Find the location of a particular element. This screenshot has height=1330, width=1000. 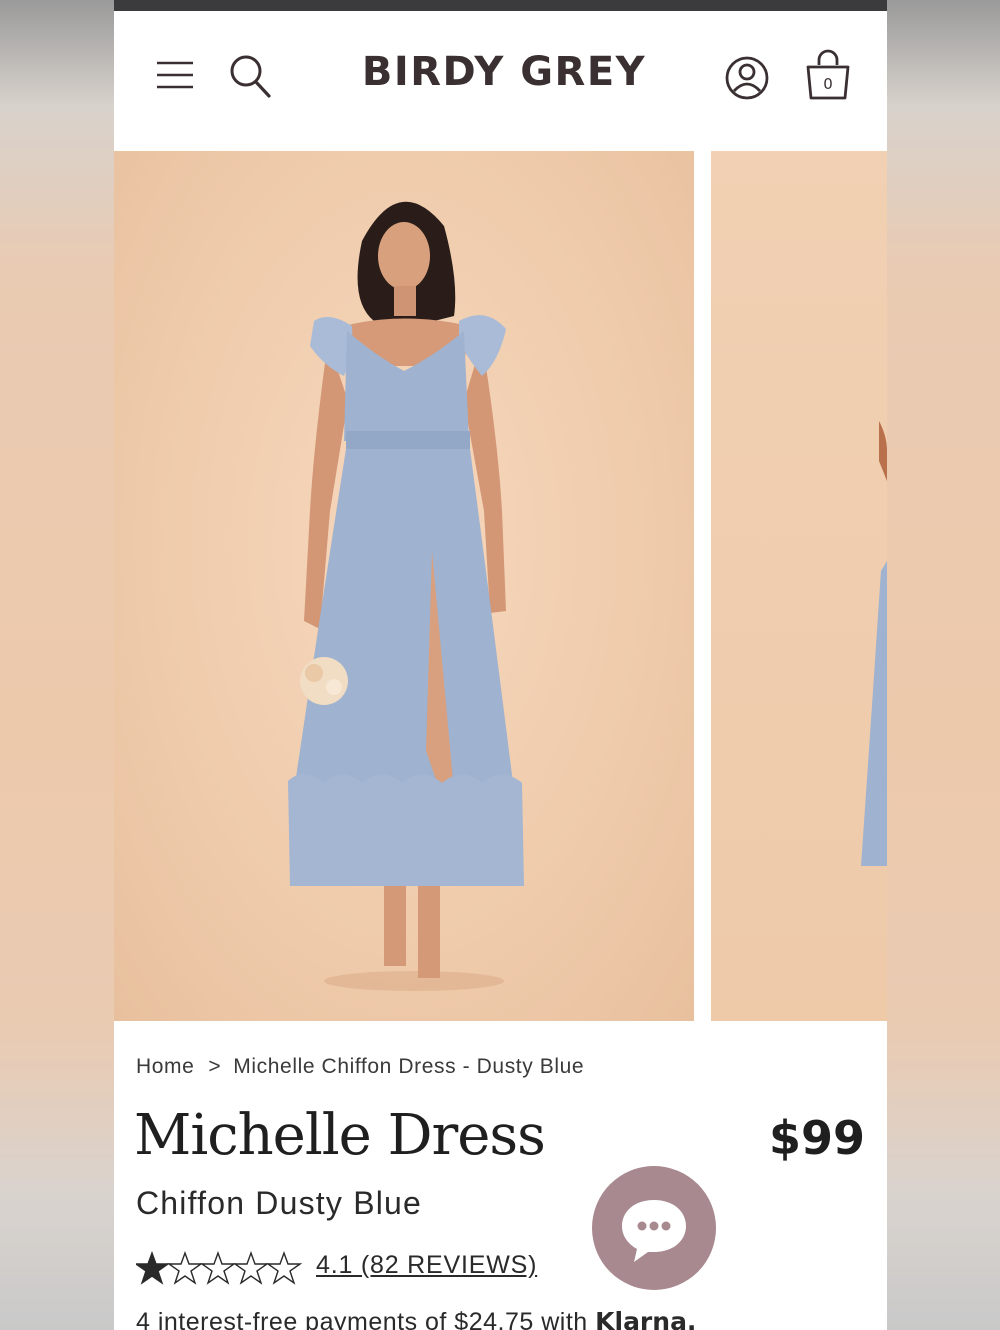

site-header: BIRDY GREY 0 is located at coordinates (500, 81).